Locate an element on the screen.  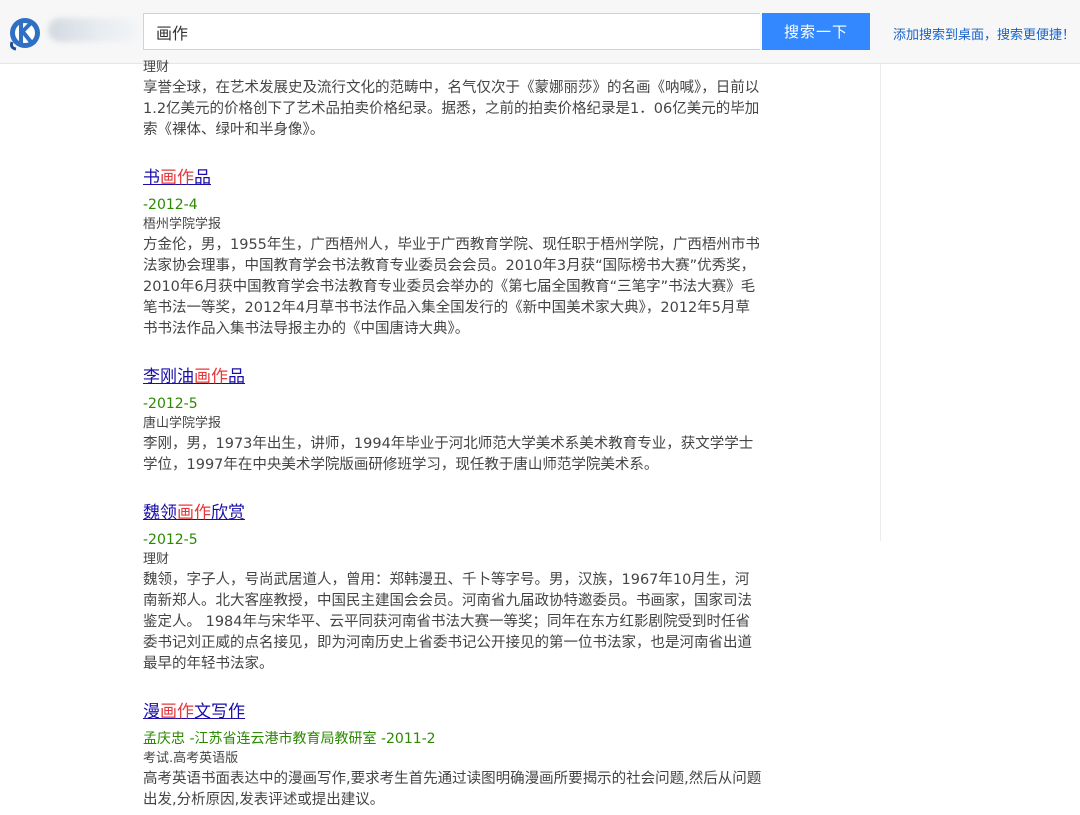
title-text: 漫 is located at coordinates (151, 712).